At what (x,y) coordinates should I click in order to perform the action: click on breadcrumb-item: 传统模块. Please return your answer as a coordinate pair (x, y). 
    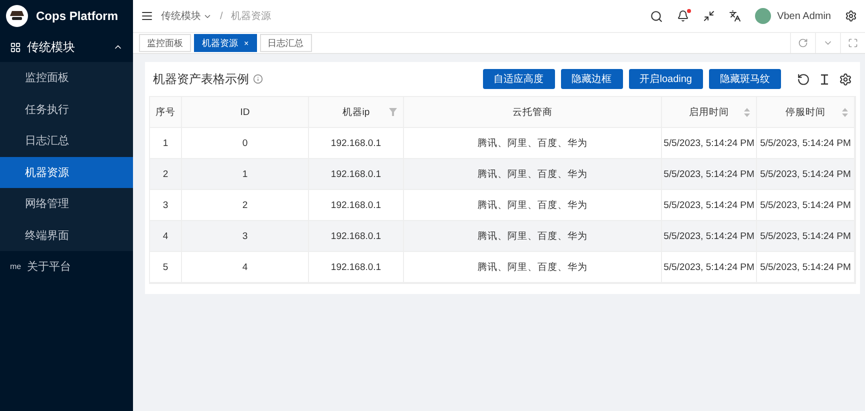
    Looking at the image, I should click on (186, 16).